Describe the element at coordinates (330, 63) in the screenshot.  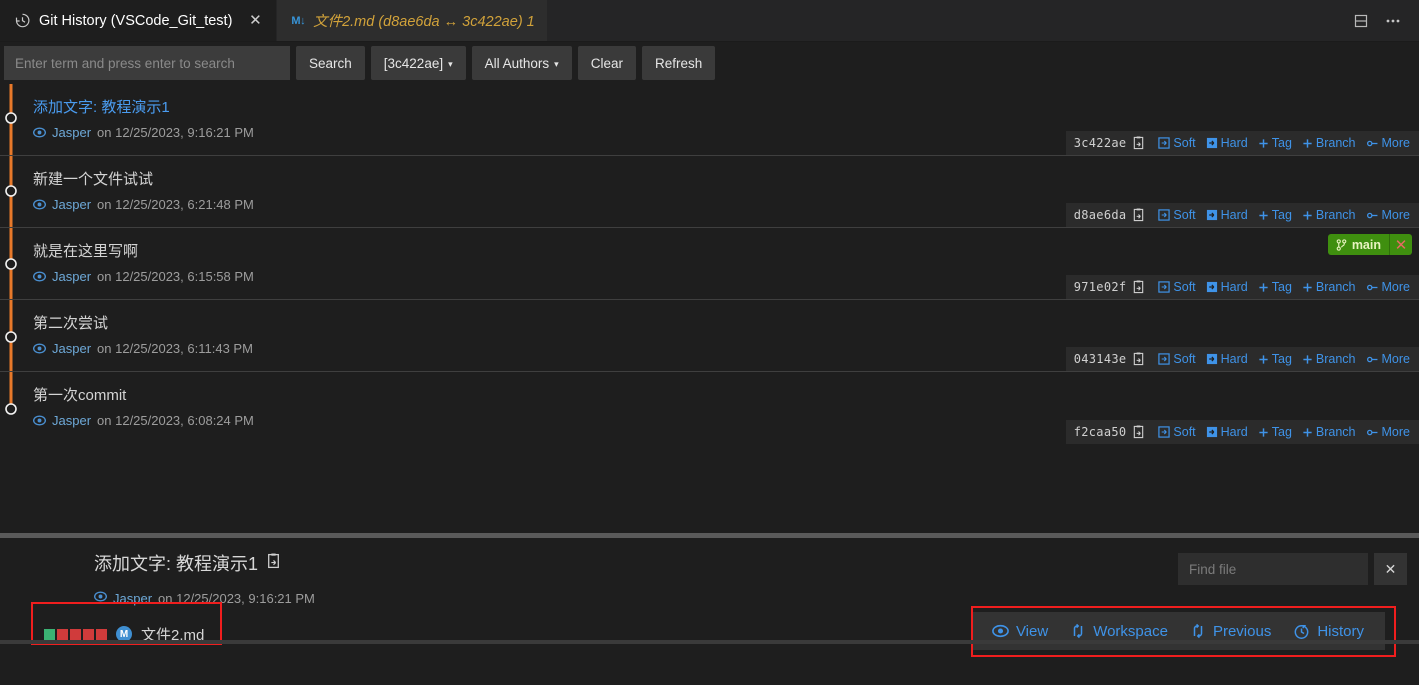
I see `search-button: Search` at that location.